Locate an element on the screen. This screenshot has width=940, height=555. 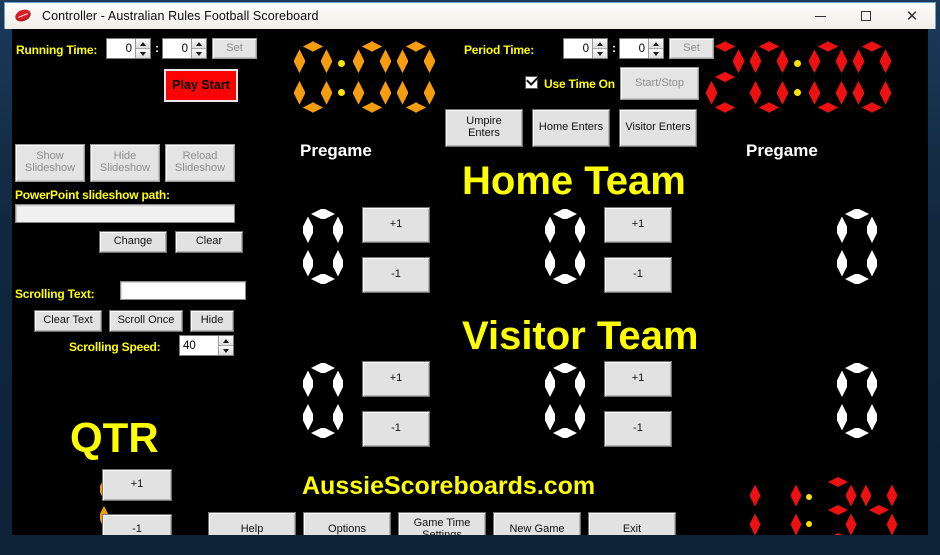
show-slideshow-button: Show Slideshow is located at coordinates (50, 163).